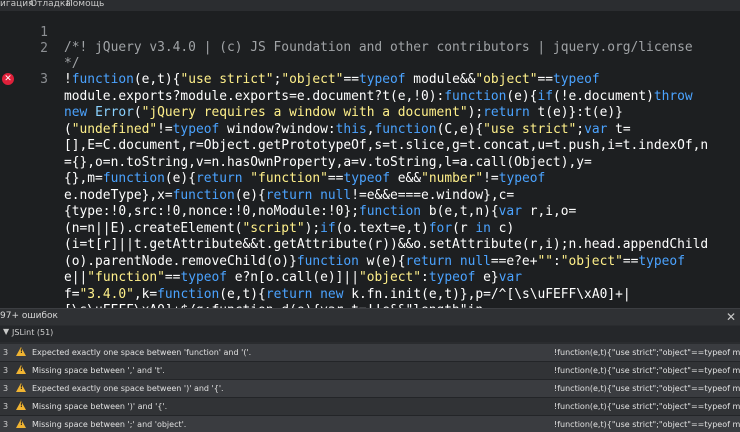 The width and height of the screenshot is (740, 432). Describe the element at coordinates (211, 211) in the screenshot. I see `code-token: ,nonce:!` at that location.